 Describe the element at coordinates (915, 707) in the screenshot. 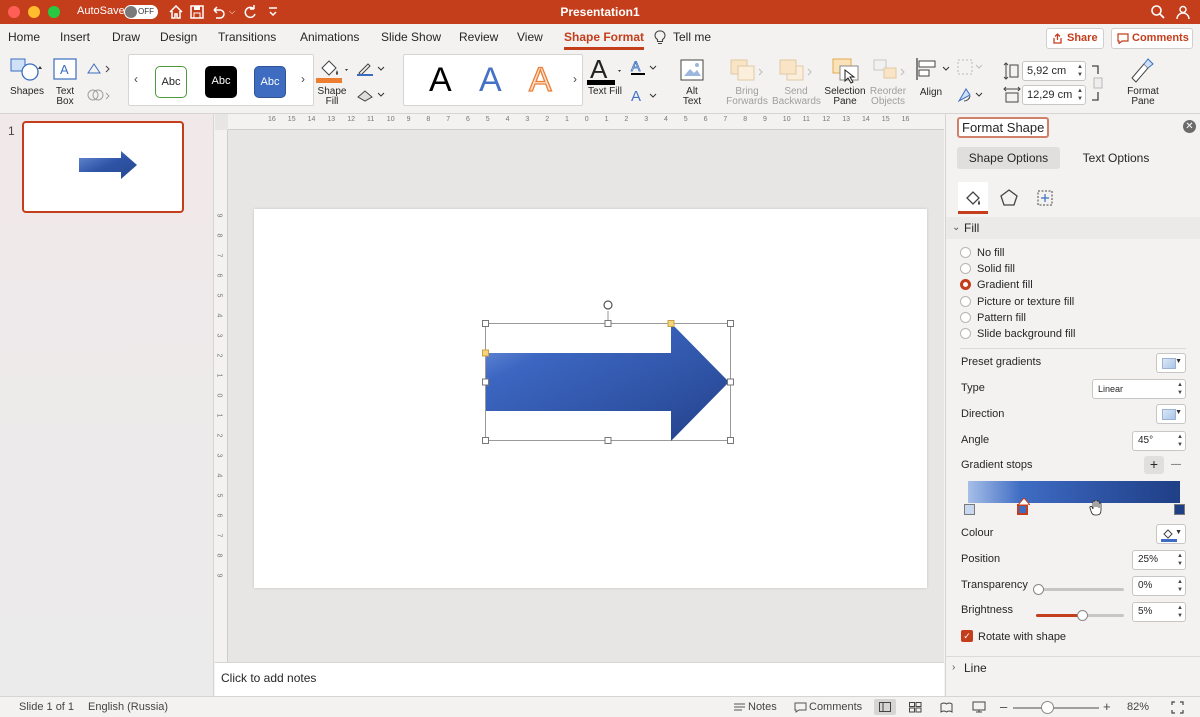

I see `slide-sorter-icon` at that location.